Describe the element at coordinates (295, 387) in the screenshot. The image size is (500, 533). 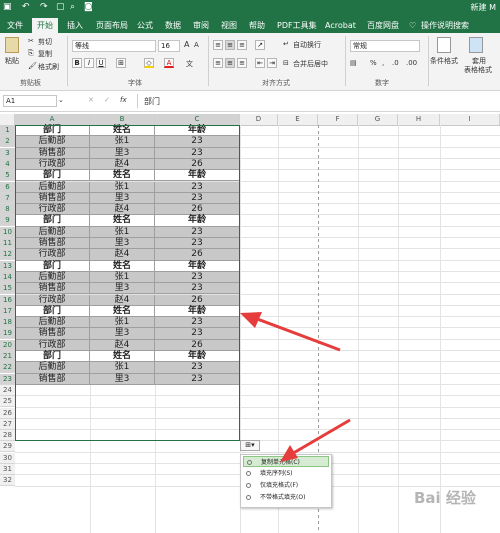
I see `annotation-arrows` at that location.